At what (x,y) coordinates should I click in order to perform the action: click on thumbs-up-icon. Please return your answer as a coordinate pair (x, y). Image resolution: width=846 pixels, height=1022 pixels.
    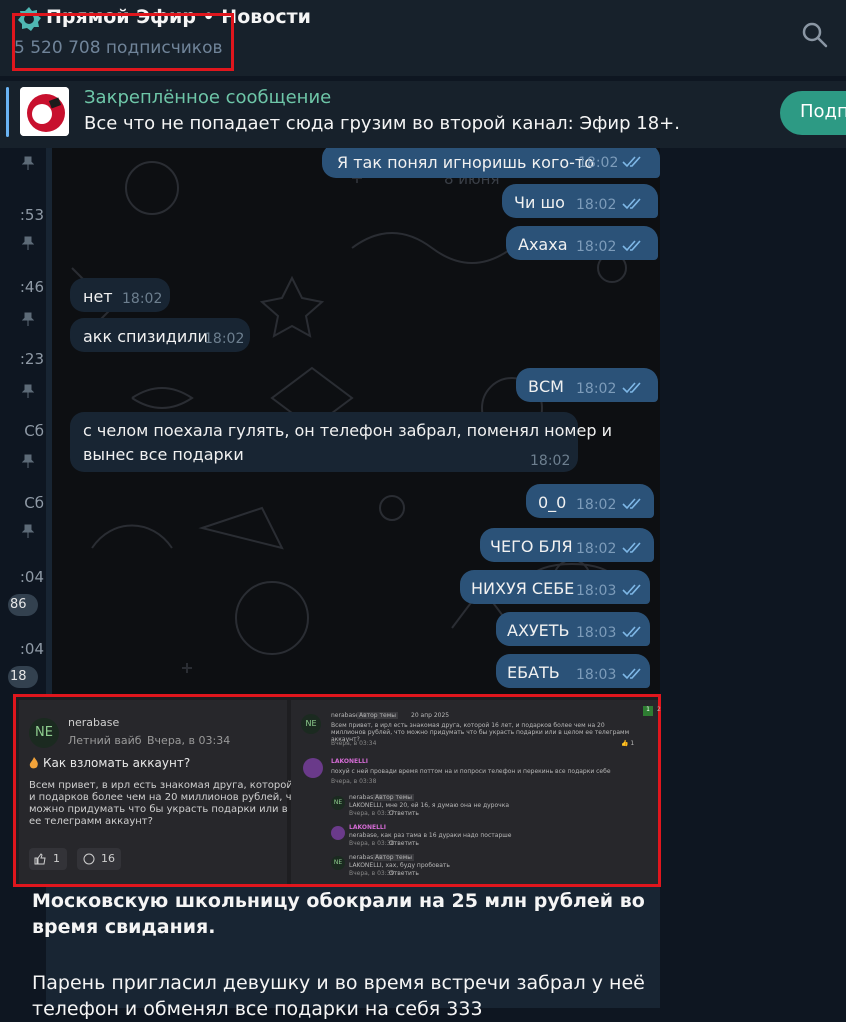
    Looking at the image, I should click on (40, 859).